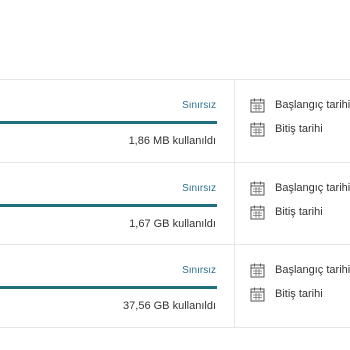 The image size is (350, 350). What do you see at coordinates (169, 306) in the screenshot?
I see `usage-amount: 37,56 GB kullanıldı` at bounding box center [169, 306].